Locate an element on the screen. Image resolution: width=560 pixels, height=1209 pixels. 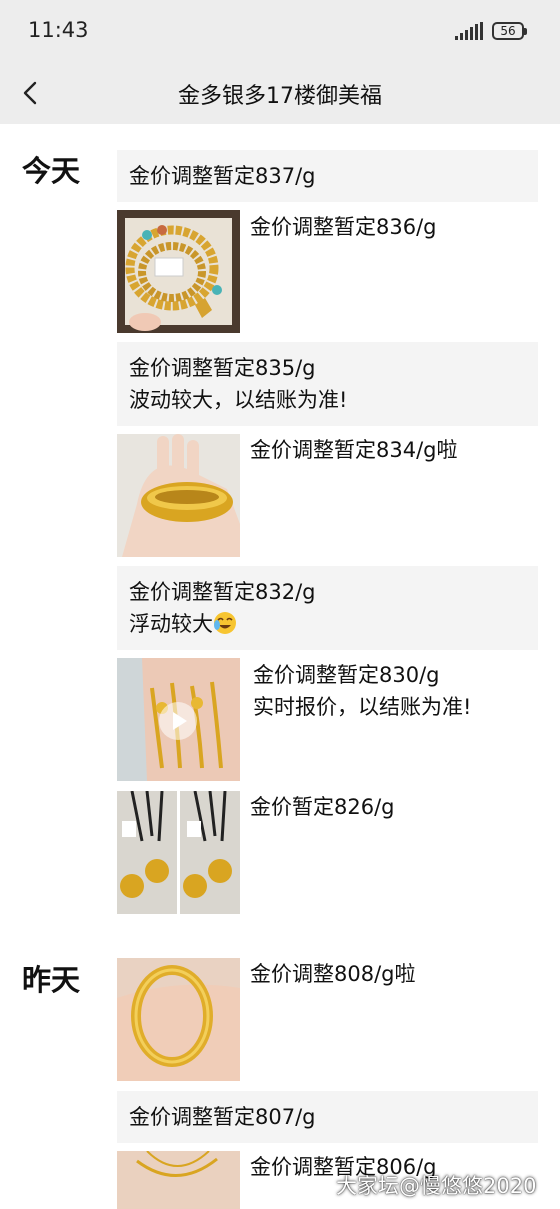
post-text-line: 浮动较大 is located at coordinates (327, 624).